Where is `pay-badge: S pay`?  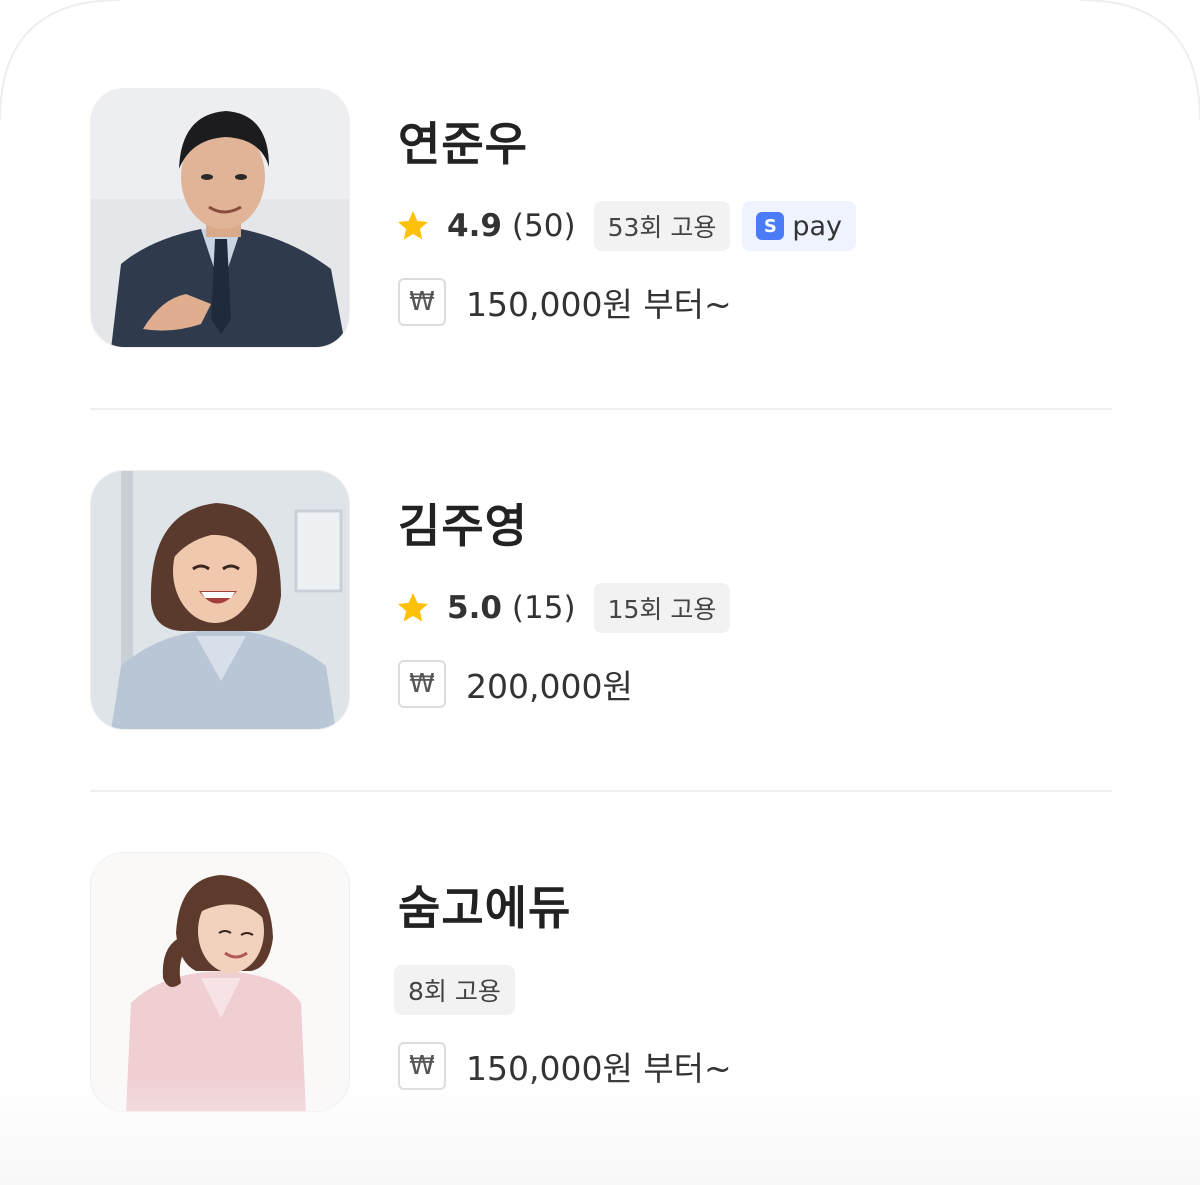 pay-badge: S pay is located at coordinates (799, 226).